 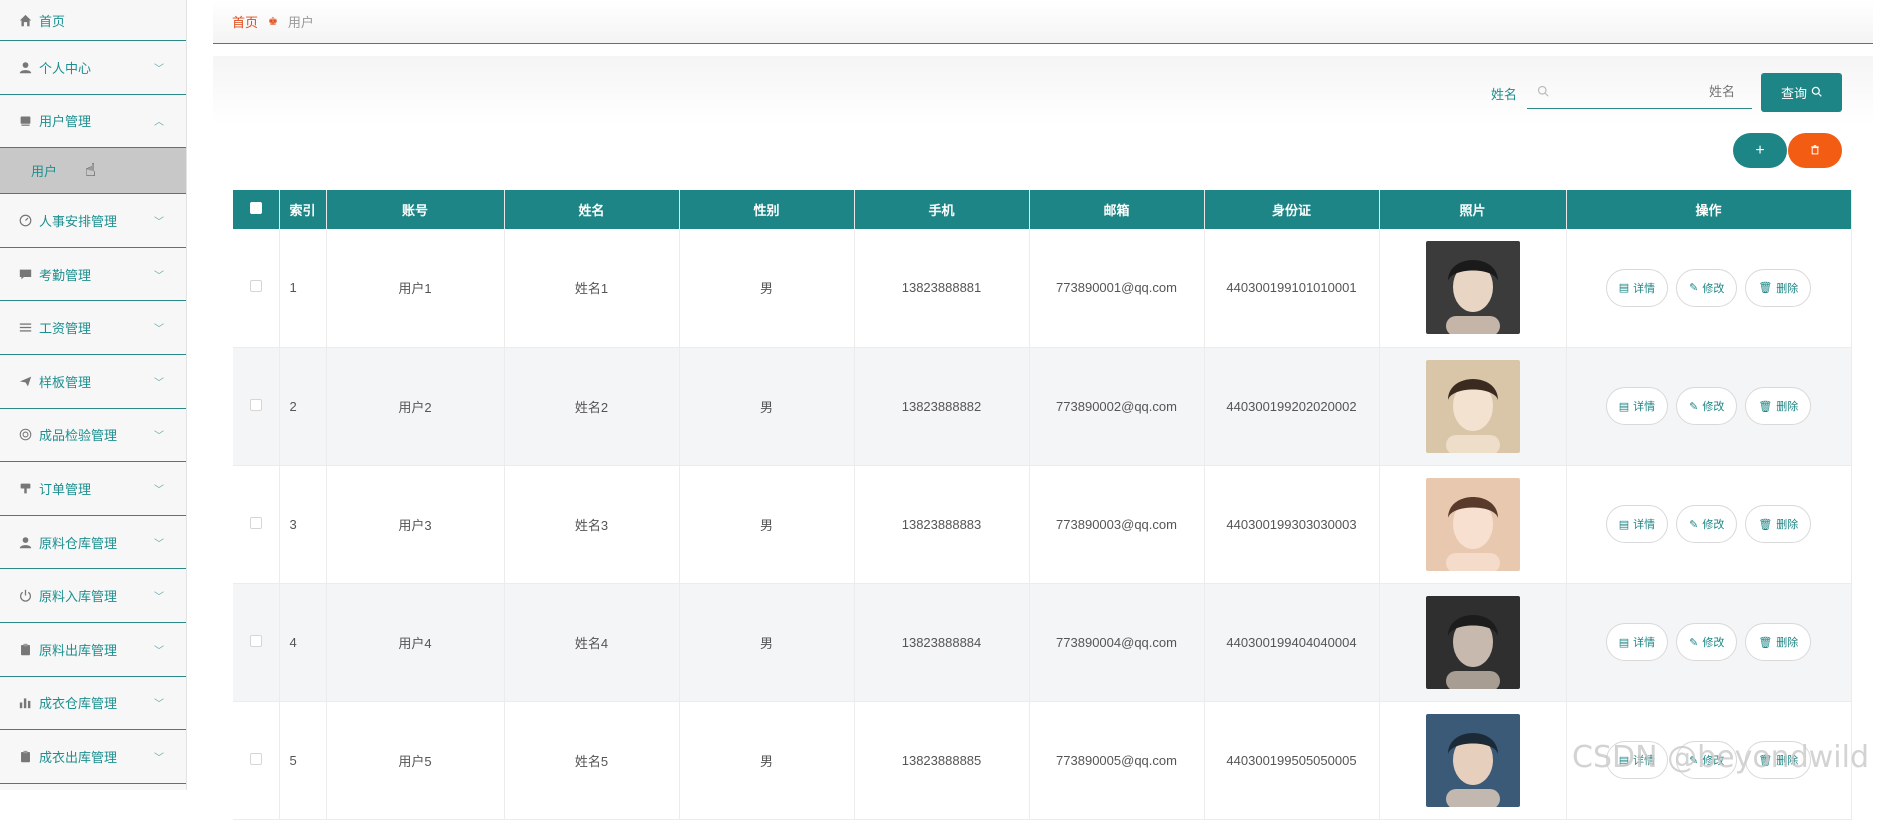 I want to click on query-button: 查询, so click(x=1801, y=92).